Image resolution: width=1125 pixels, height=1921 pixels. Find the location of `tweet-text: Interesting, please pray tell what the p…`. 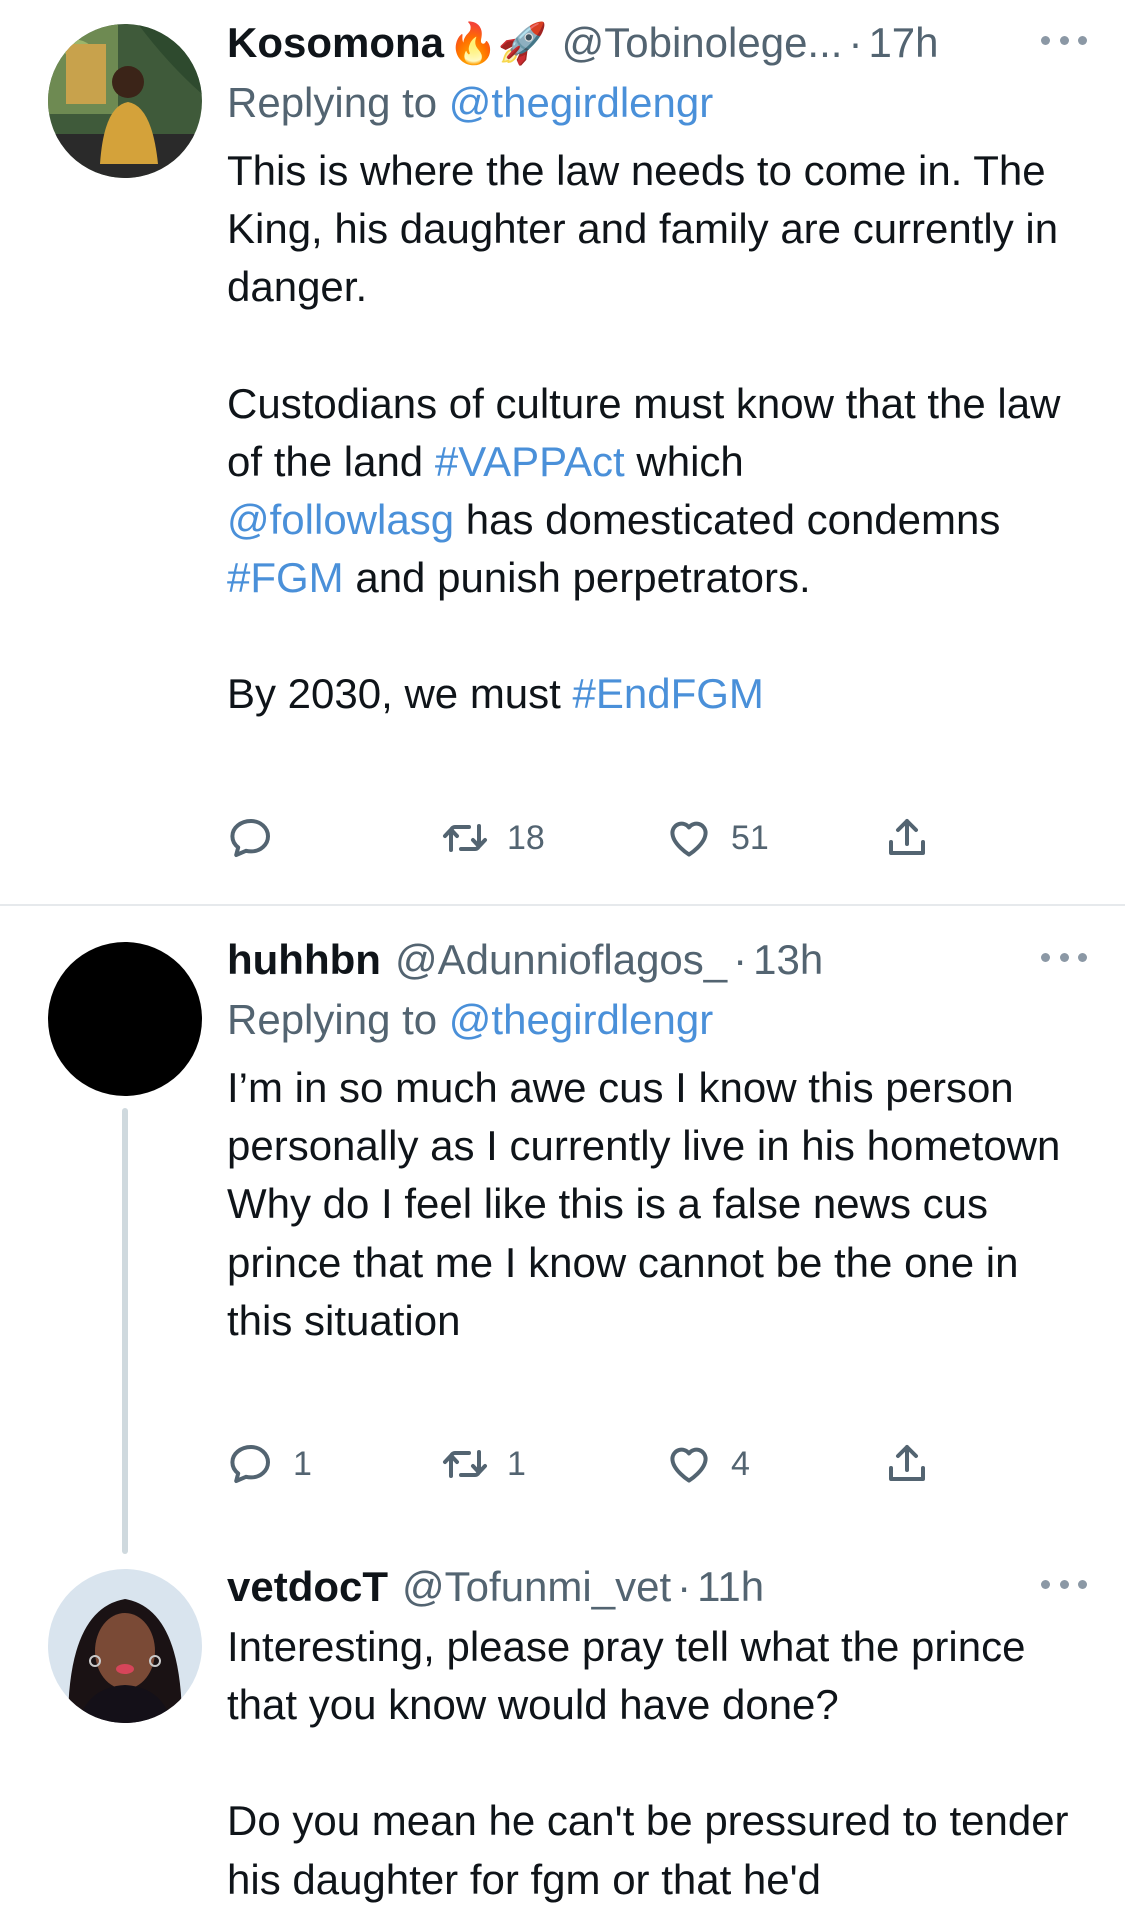

tweet-text: Interesting, please pray tell what the p… is located at coordinates (657, 1763).